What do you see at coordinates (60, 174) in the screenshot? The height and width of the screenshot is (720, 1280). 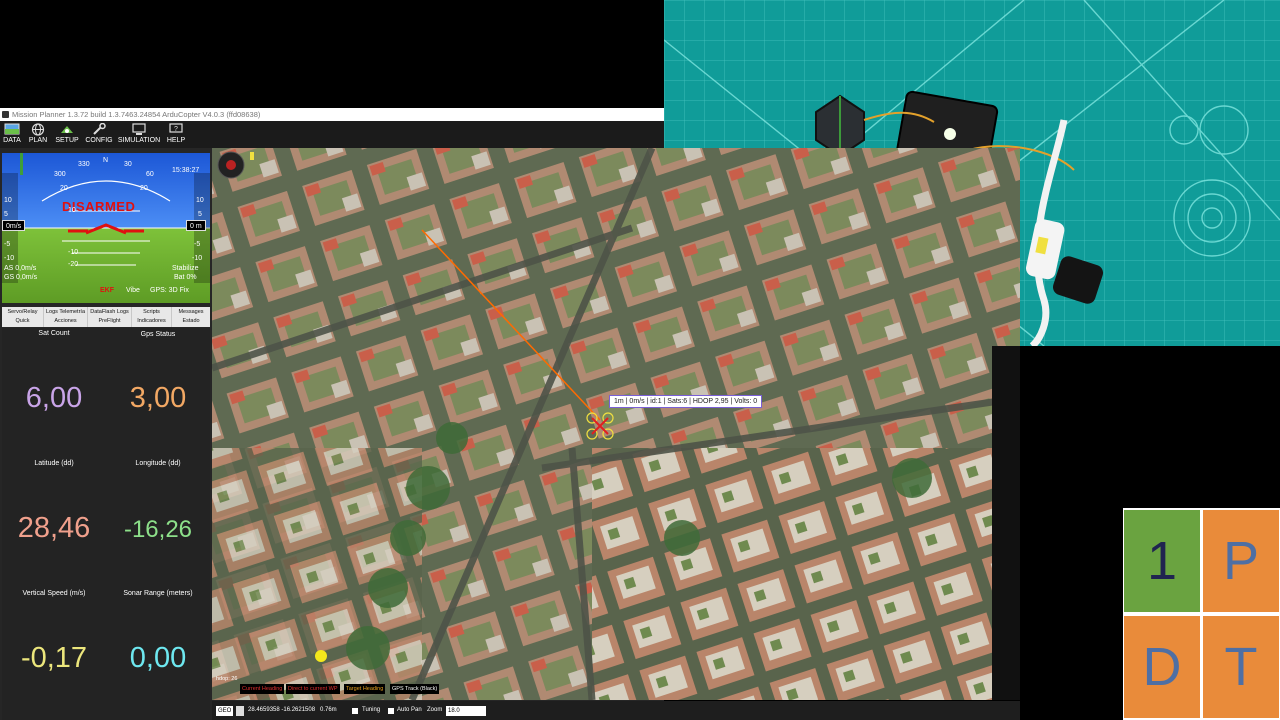 I see `heading-label-300: 300` at bounding box center [60, 174].